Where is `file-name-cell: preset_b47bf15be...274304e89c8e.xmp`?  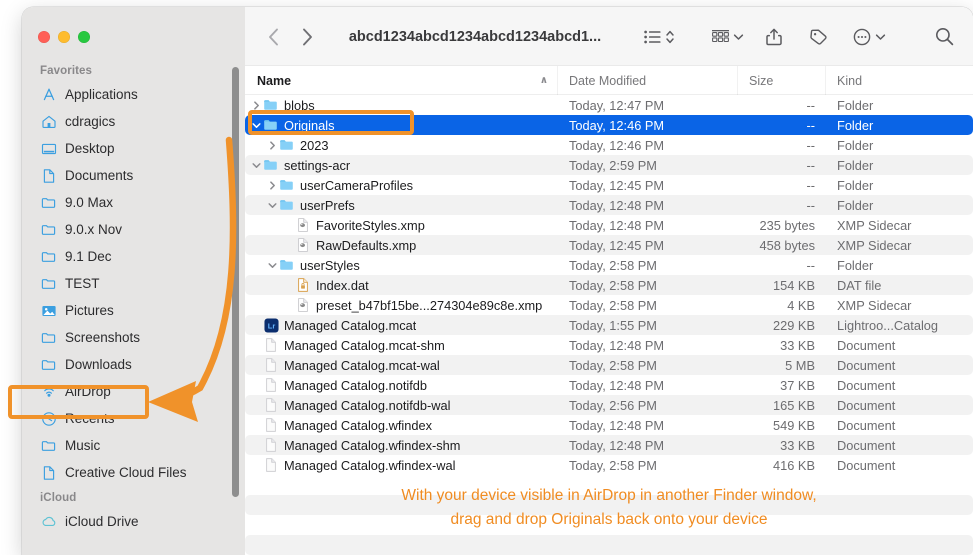
file-name-cell: preset_b47bf15be...274304e89c8e.xmp is located at coordinates (401, 305).